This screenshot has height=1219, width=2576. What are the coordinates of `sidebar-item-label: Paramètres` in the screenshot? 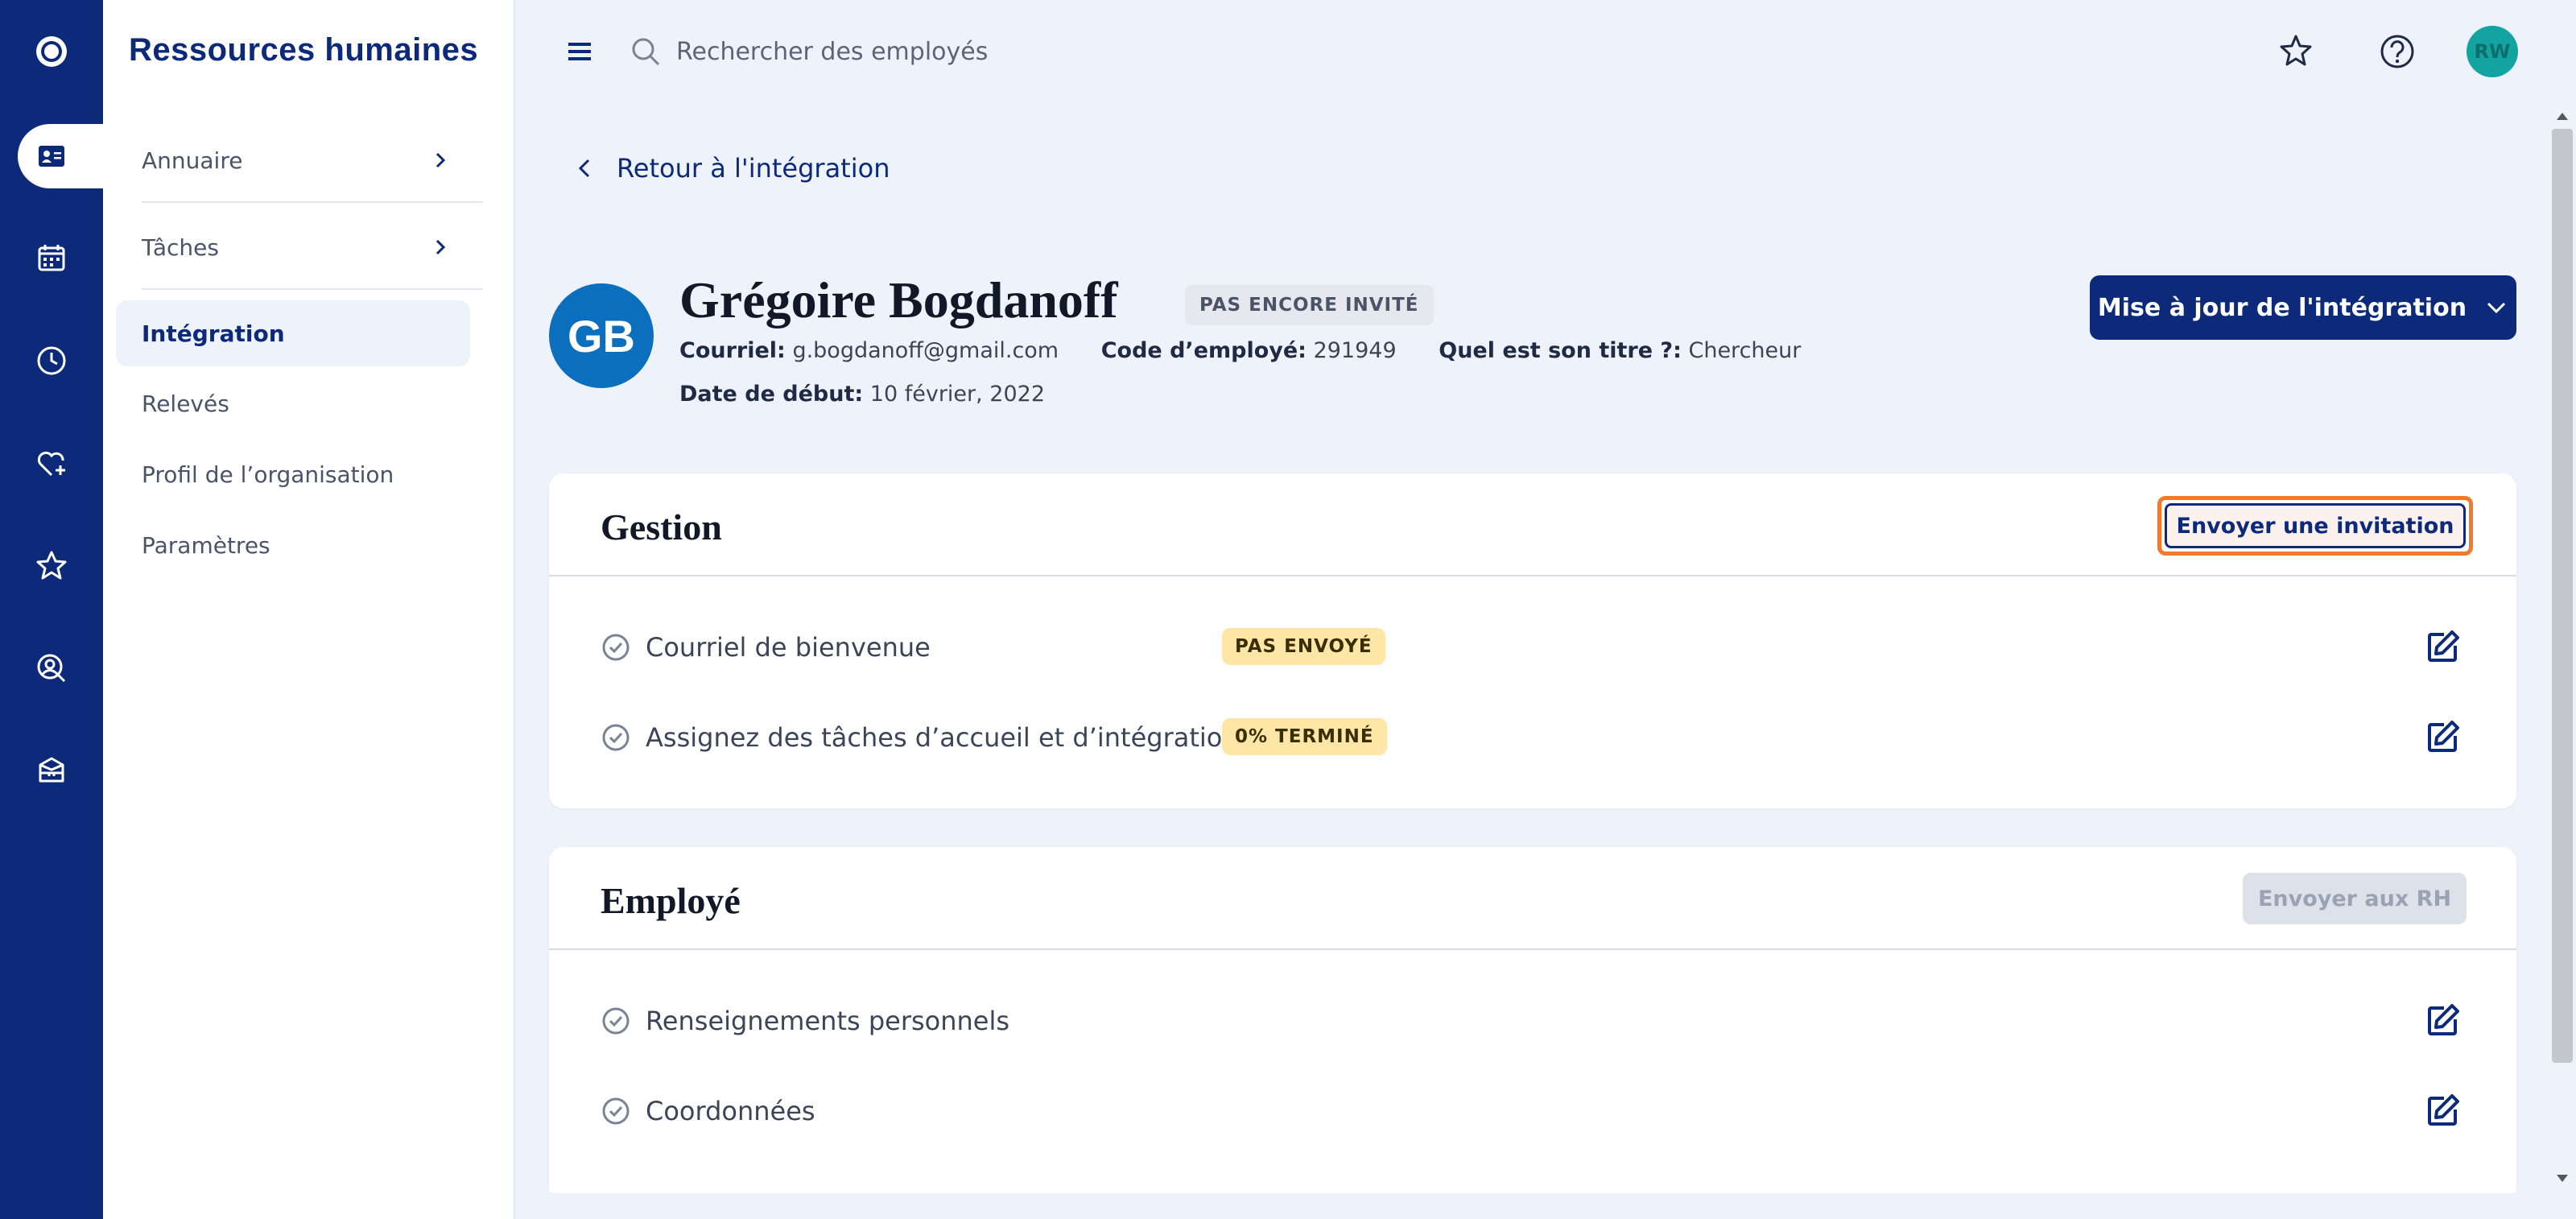 It's located at (206, 545).